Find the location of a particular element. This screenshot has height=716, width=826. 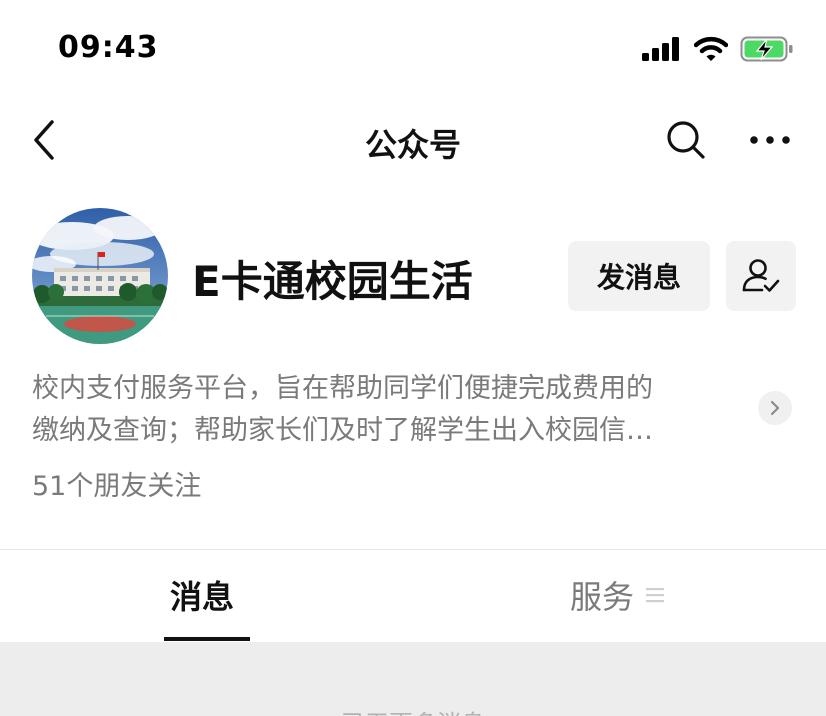

chevron-right-icon is located at coordinates (775, 408).